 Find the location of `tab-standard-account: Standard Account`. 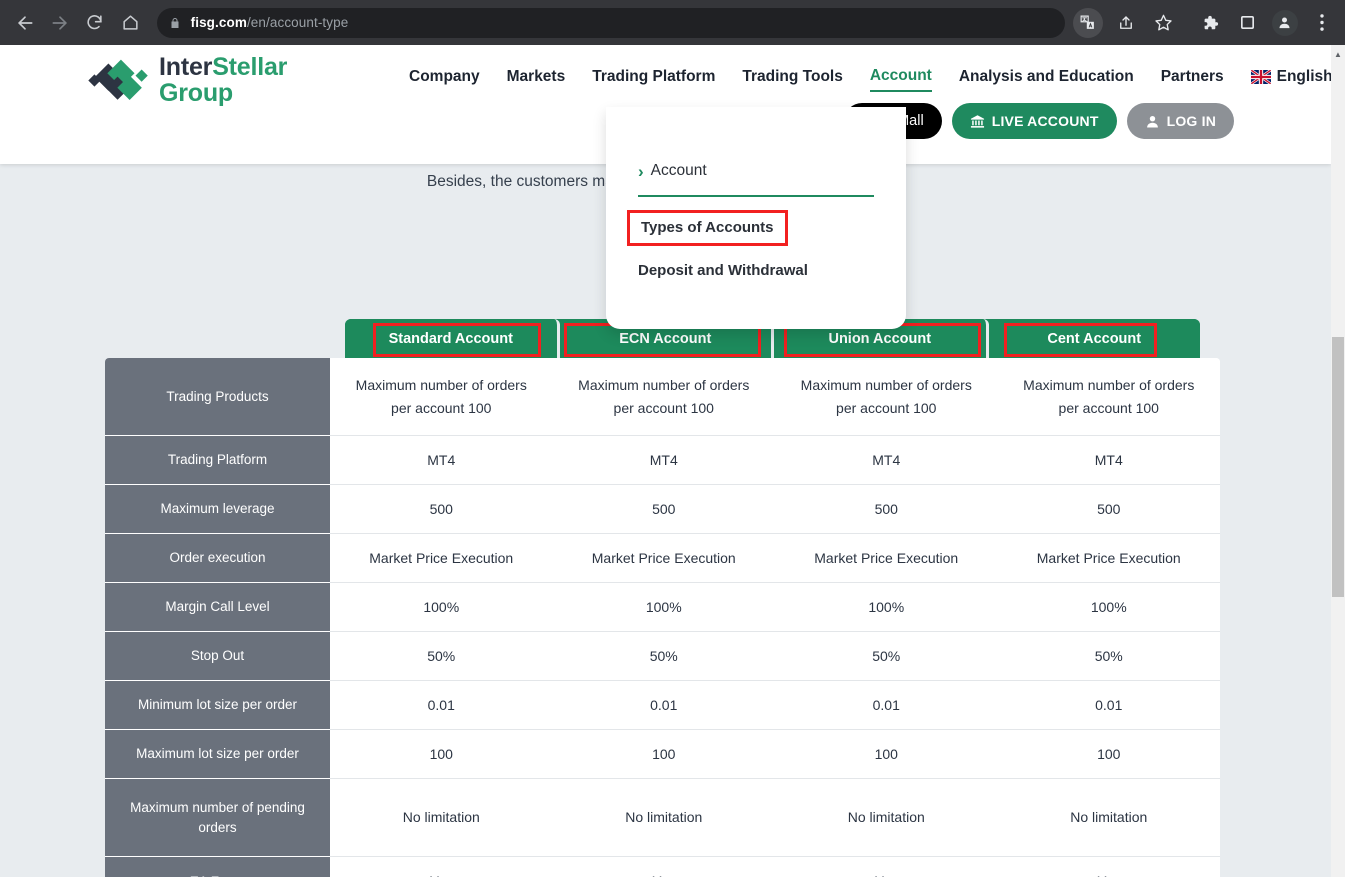

tab-standard-account: Standard Account is located at coordinates (452, 338).